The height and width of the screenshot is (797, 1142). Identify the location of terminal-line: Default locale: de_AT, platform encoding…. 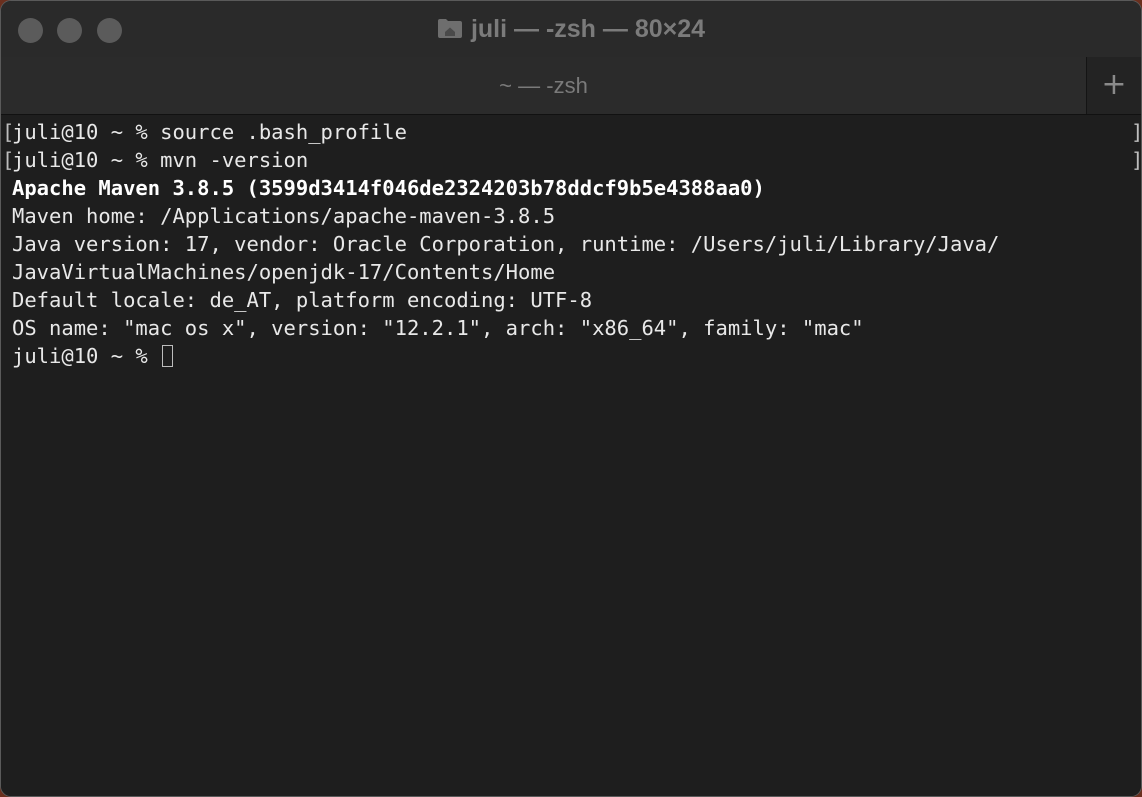
(302, 300).